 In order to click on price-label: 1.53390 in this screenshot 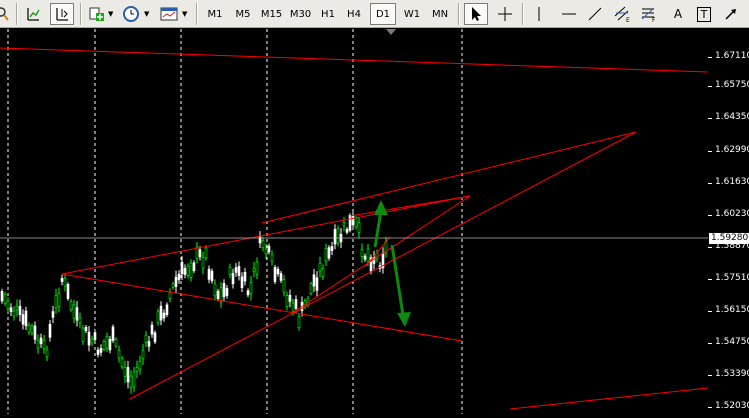, I will do `click(732, 374)`.